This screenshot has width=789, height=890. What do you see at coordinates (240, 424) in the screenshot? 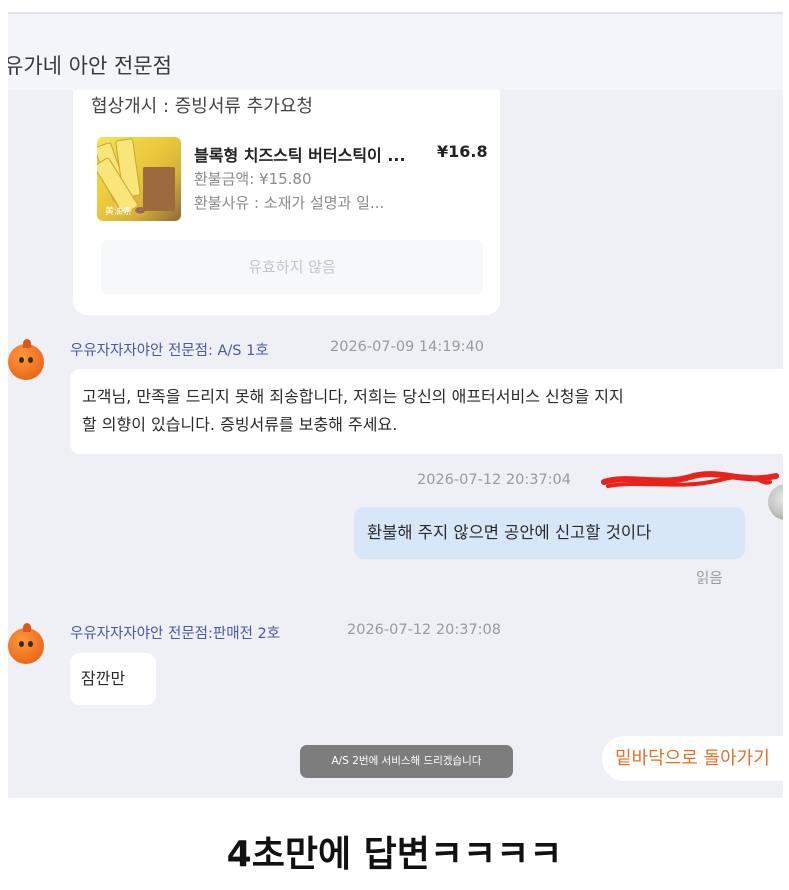
I see `message-text-line: 할 의향이 있습니다. 증빙서류를 보충해 주세요.` at bounding box center [240, 424].